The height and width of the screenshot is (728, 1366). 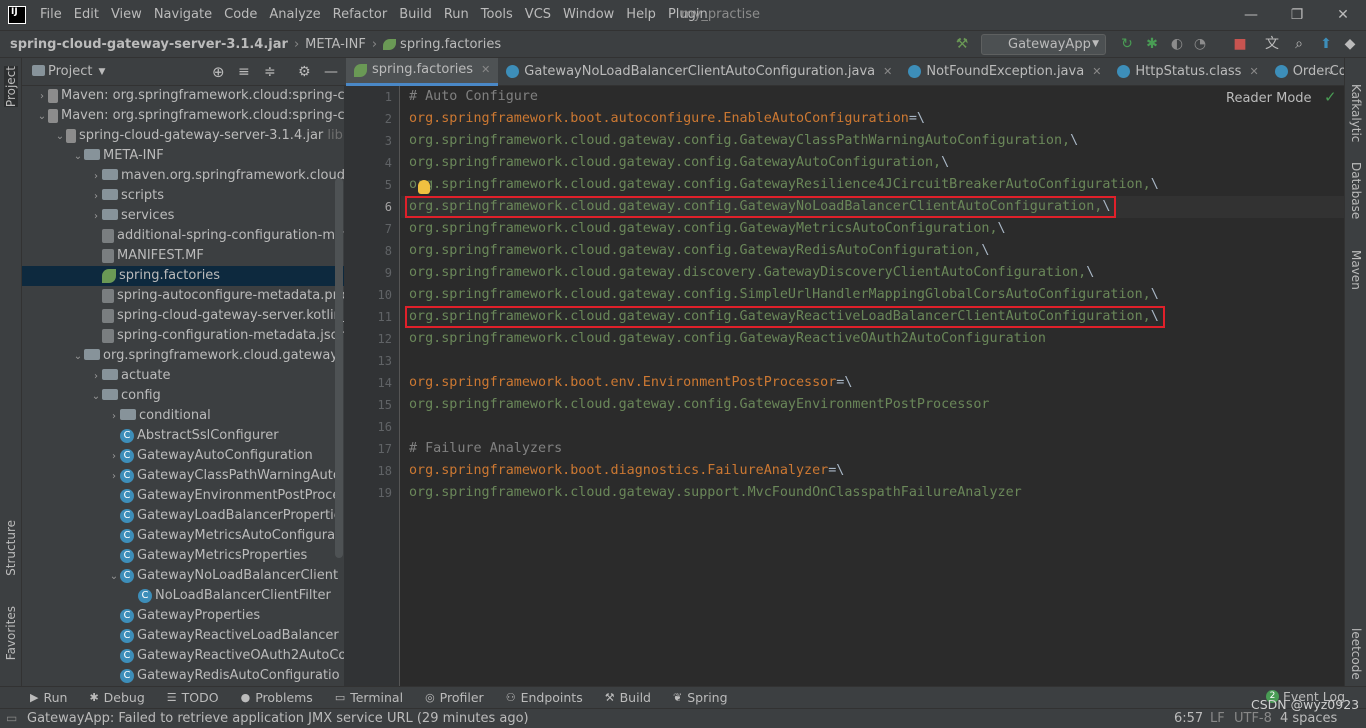 What do you see at coordinates (193, 697) in the screenshot?
I see `tool-todo: ☰ TODO` at bounding box center [193, 697].